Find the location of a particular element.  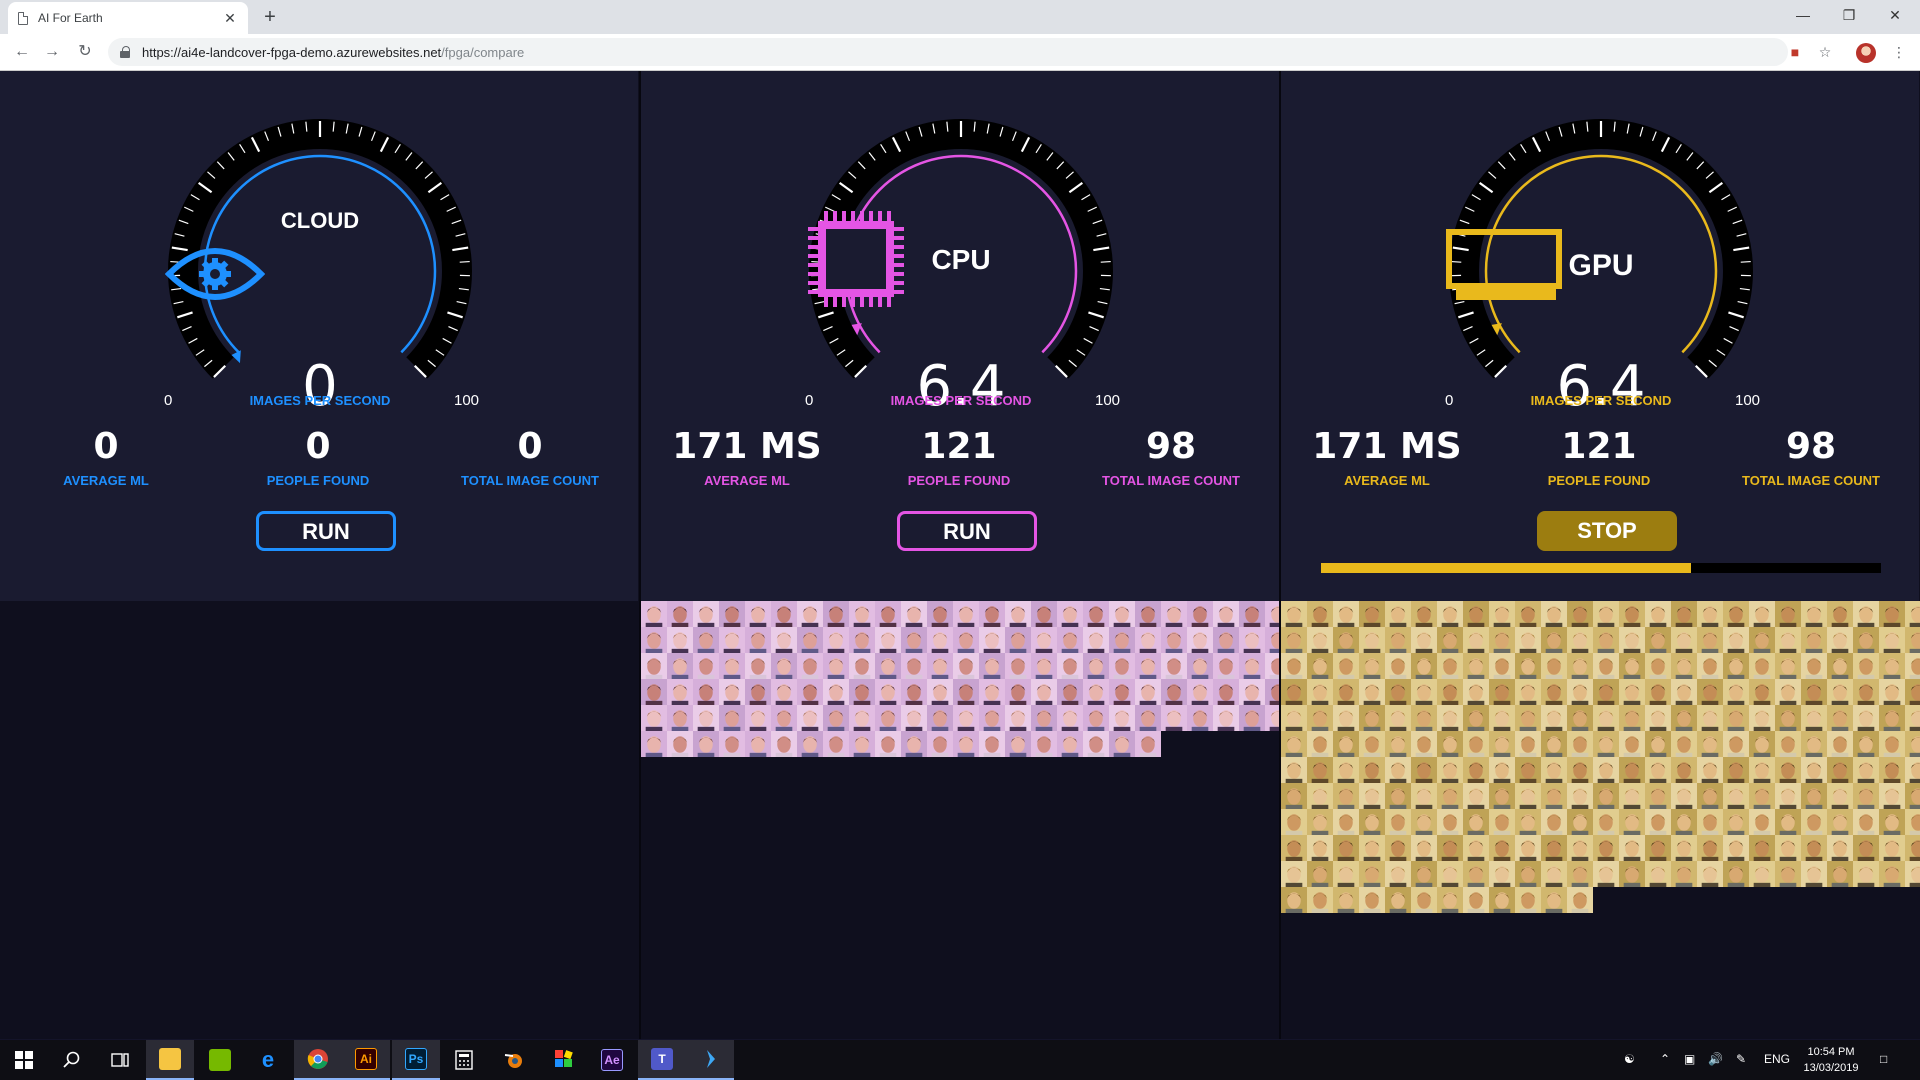

new-tab-button: + is located at coordinates (270, 17).